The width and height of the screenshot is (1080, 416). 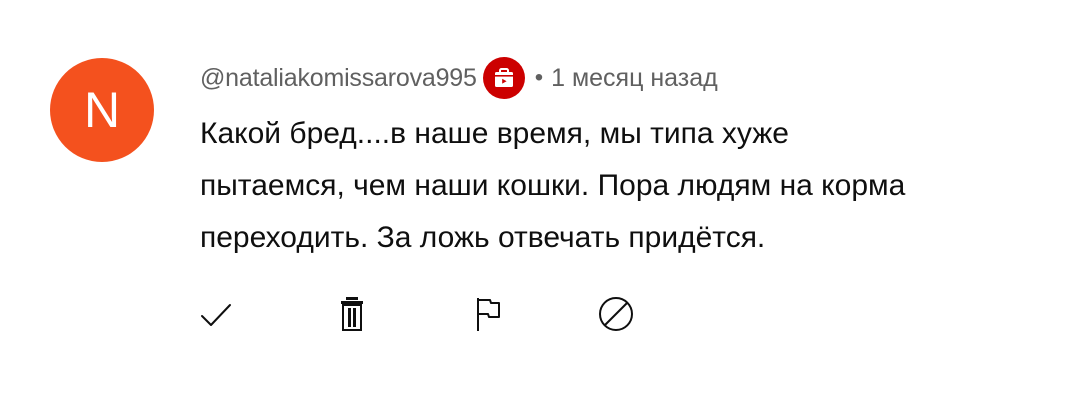 I want to click on comment-actions, so click(x=540, y=314).